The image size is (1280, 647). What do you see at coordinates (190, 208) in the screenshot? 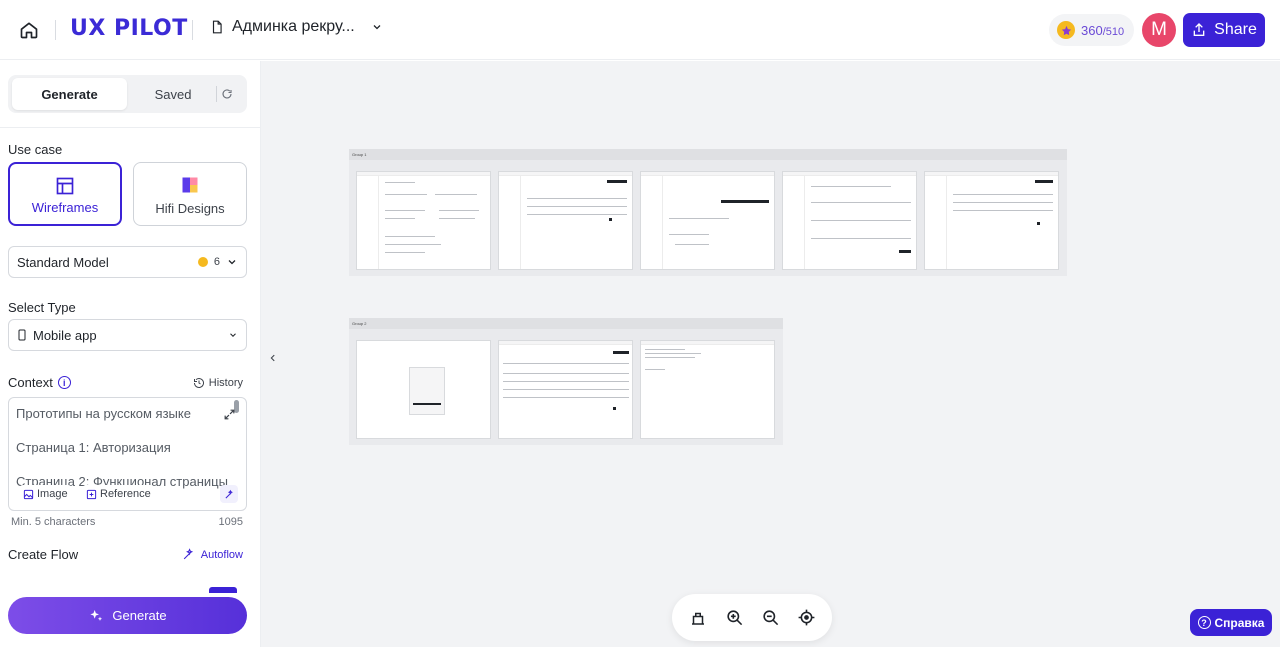
I see `use-case-label-hifi: Hifi Designs` at bounding box center [190, 208].